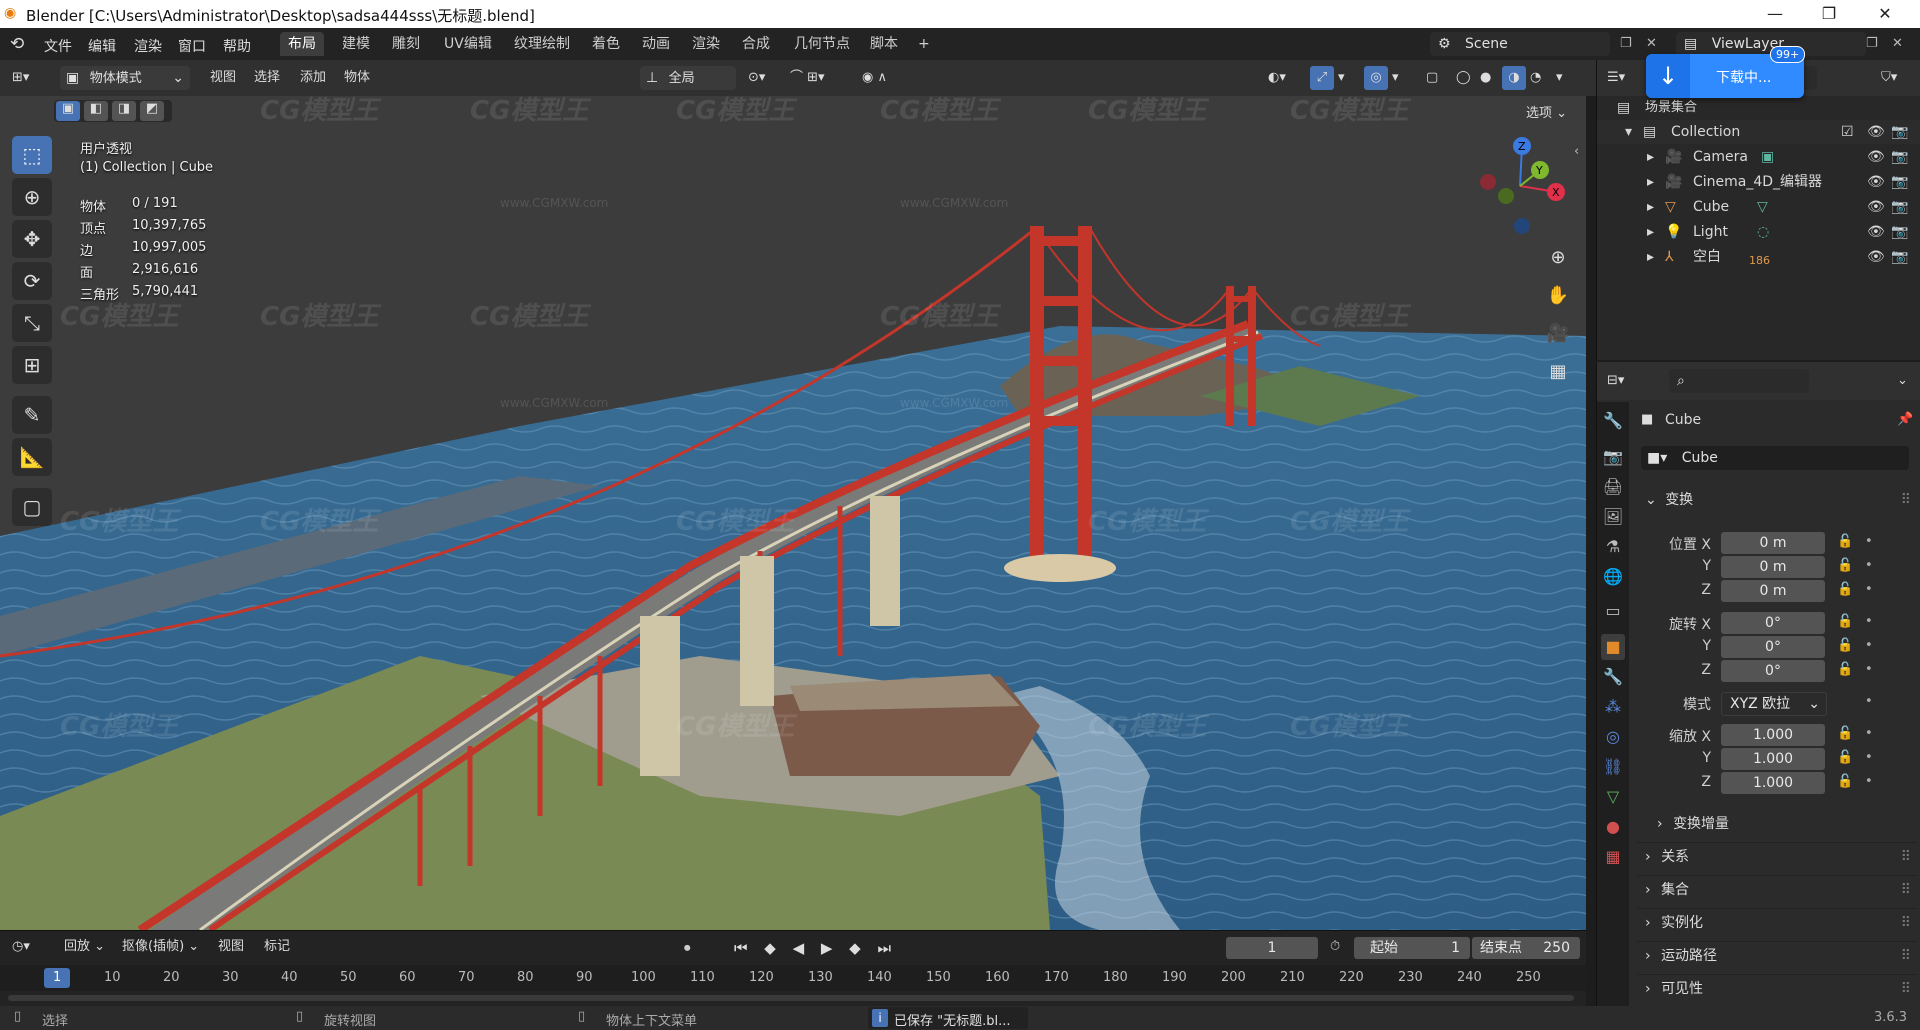 The image size is (1920, 1030). Describe the element at coordinates (791, 998) in the screenshot. I see `timeline-scrollbar` at that location.